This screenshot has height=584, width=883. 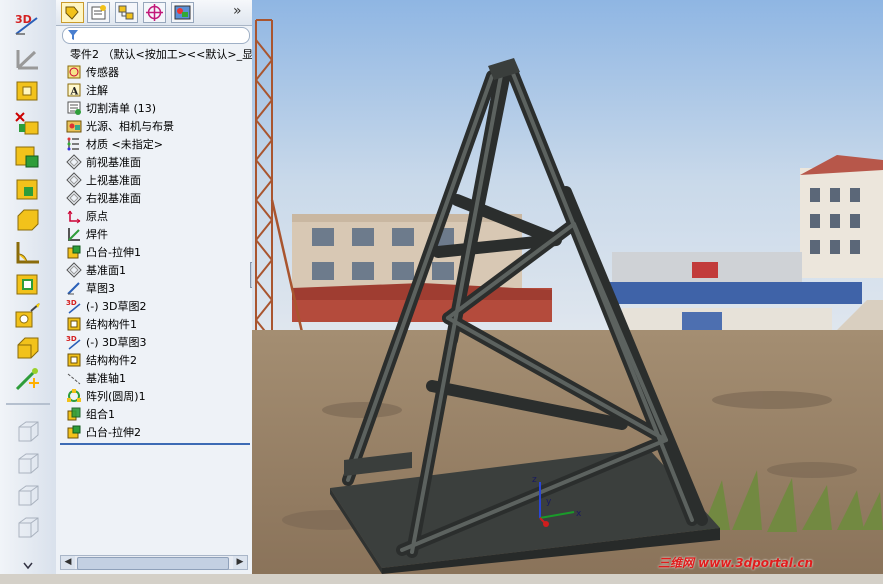 I want to click on tree-item: 结构构件1, so click(x=156, y=324).